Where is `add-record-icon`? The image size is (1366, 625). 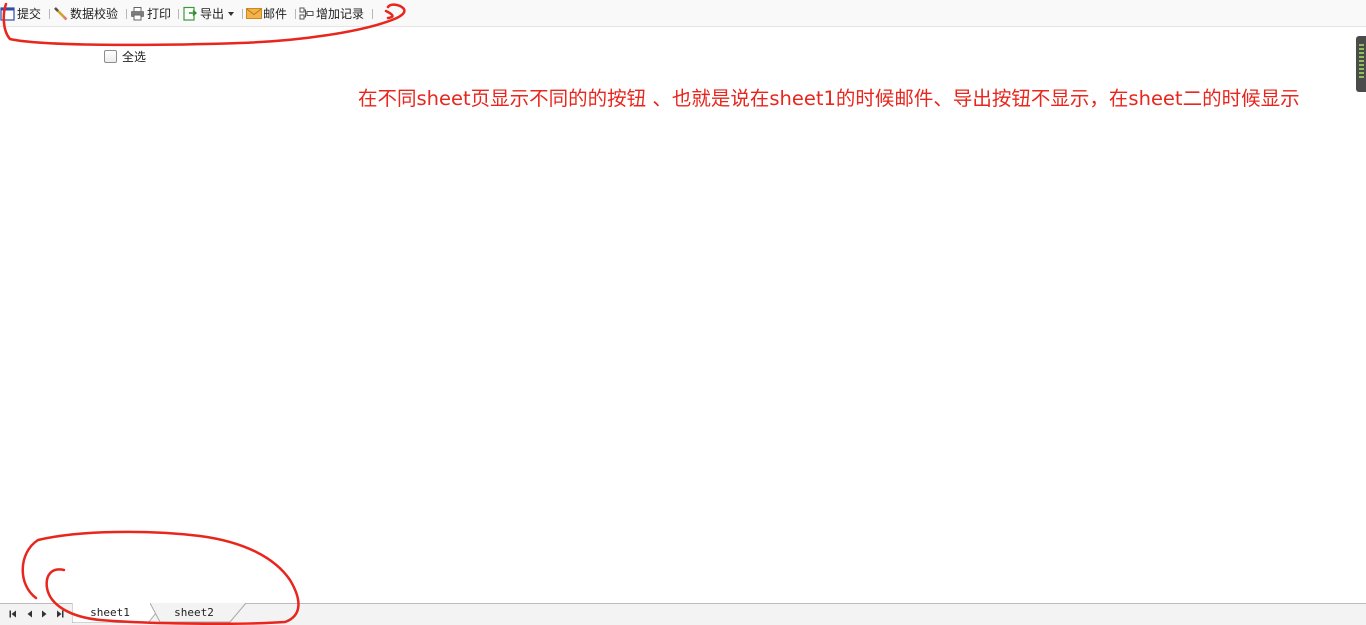 add-record-icon is located at coordinates (306, 13).